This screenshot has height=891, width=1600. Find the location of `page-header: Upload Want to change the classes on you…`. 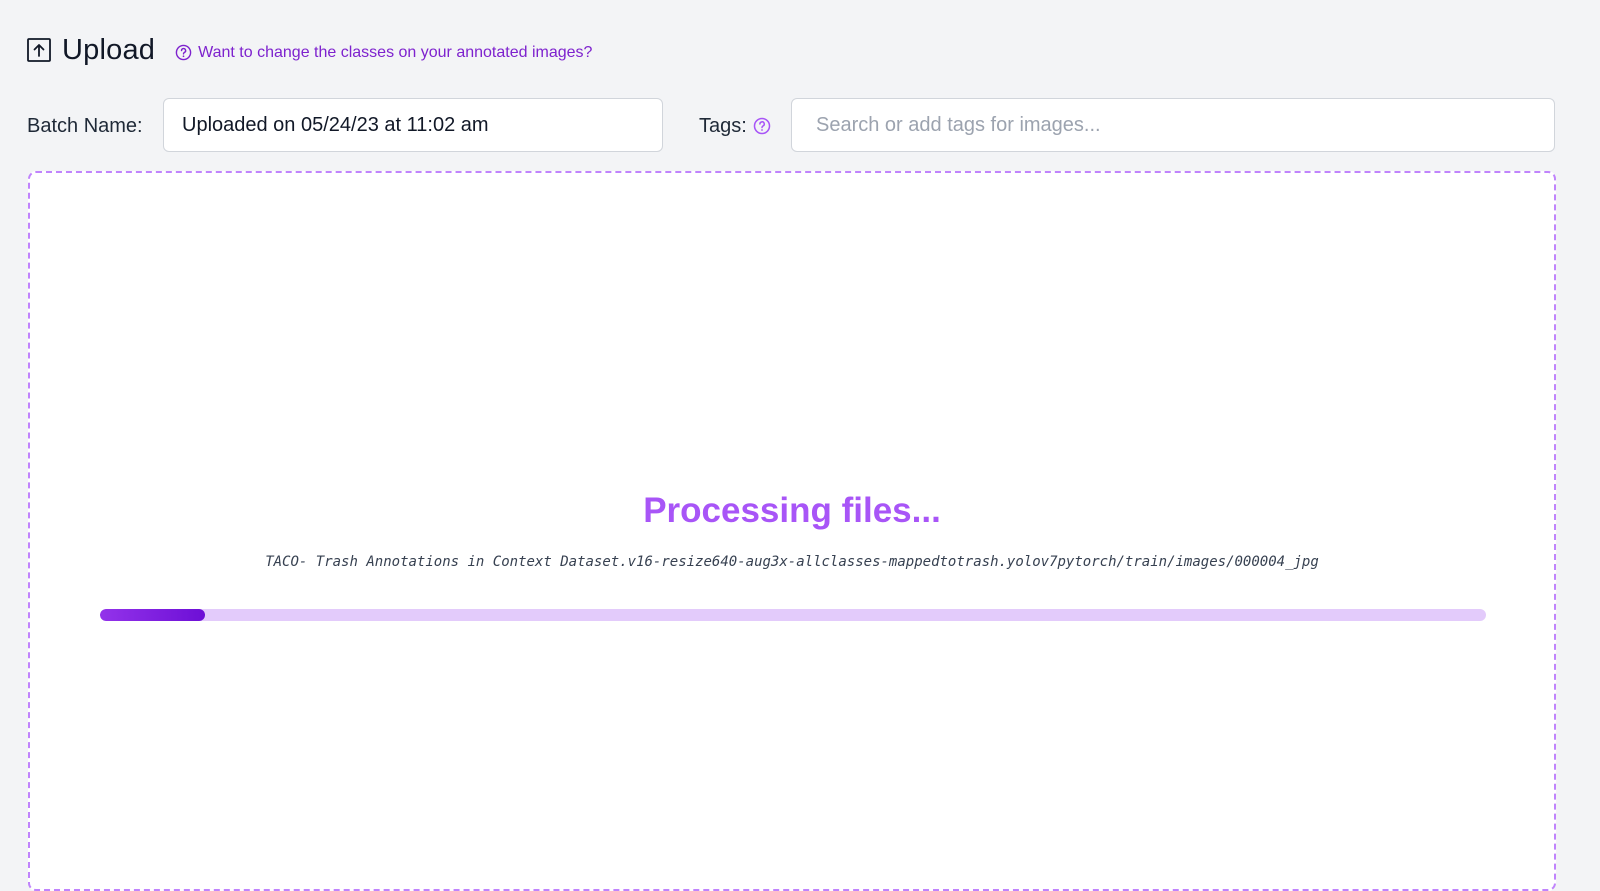

page-header: Upload Want to change the classes on you… is located at coordinates (309, 50).